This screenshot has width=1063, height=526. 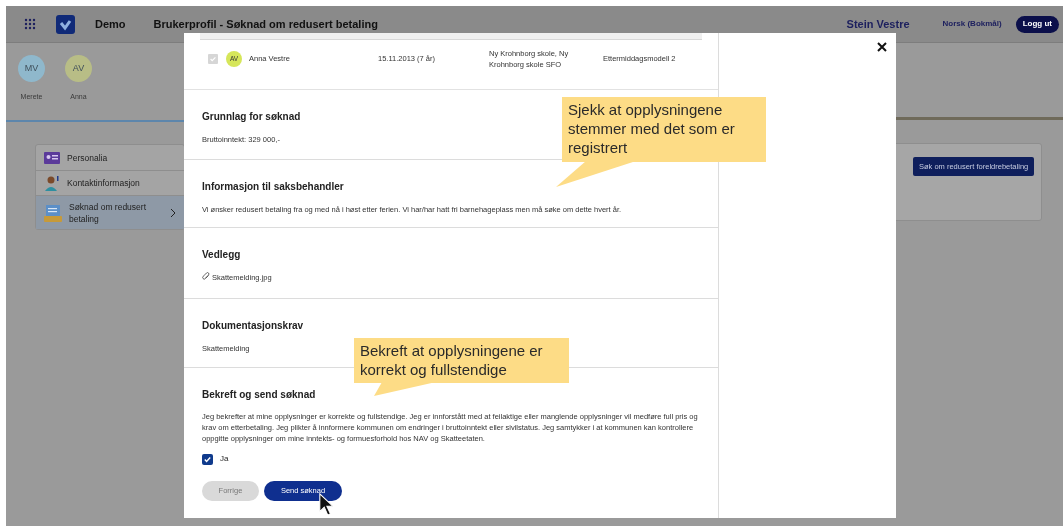 What do you see at coordinates (265, 24) in the screenshot?
I see `page-title: Brukerprofil - Søknad om redusert betaling` at bounding box center [265, 24].